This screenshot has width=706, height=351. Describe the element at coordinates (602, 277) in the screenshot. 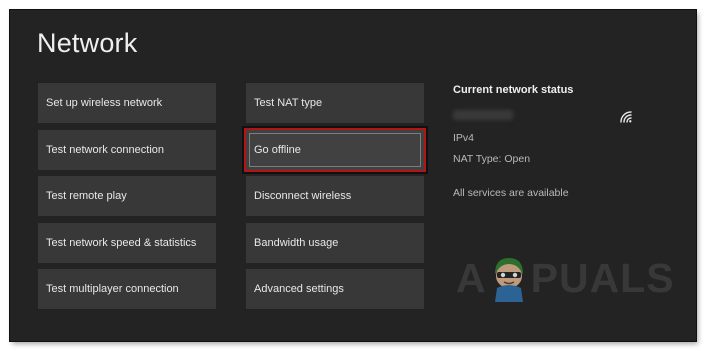

I see `watermark-letters: PUALS` at that location.